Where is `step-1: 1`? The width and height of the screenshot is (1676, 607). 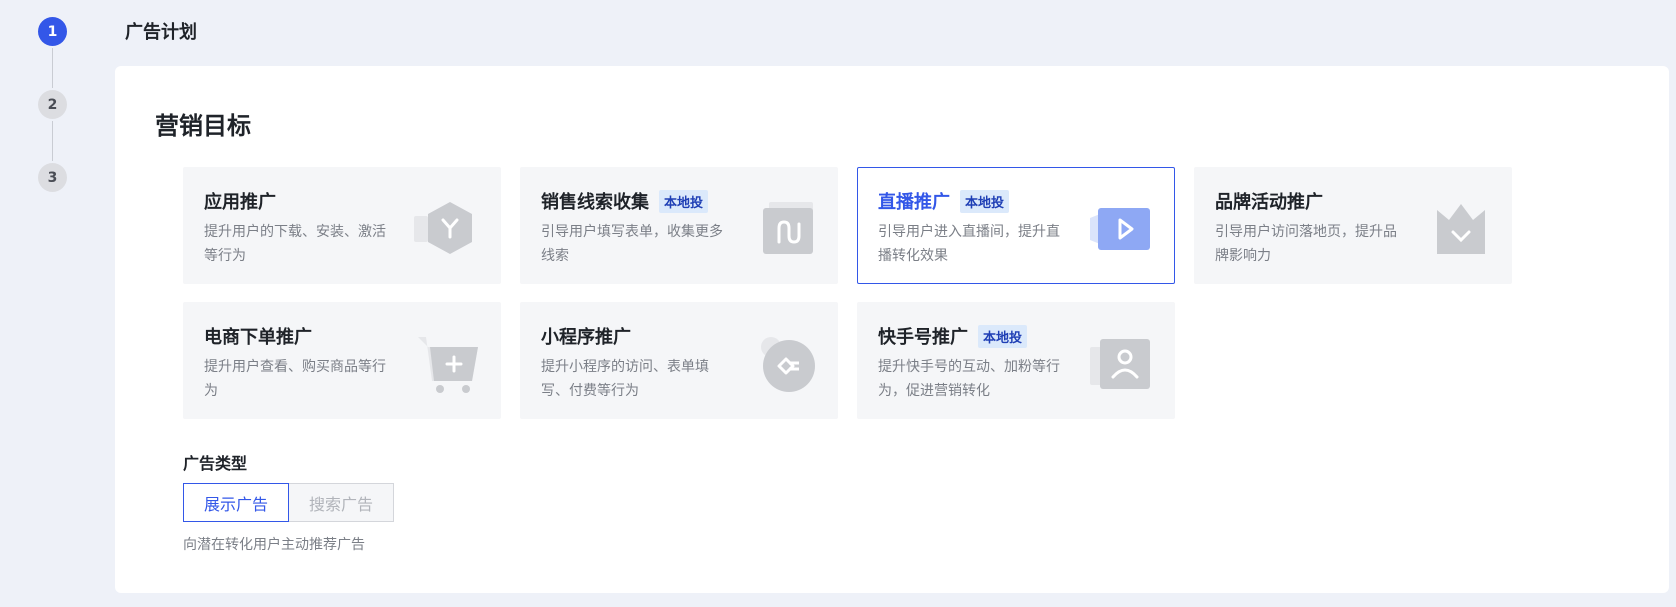 step-1: 1 is located at coordinates (52, 31).